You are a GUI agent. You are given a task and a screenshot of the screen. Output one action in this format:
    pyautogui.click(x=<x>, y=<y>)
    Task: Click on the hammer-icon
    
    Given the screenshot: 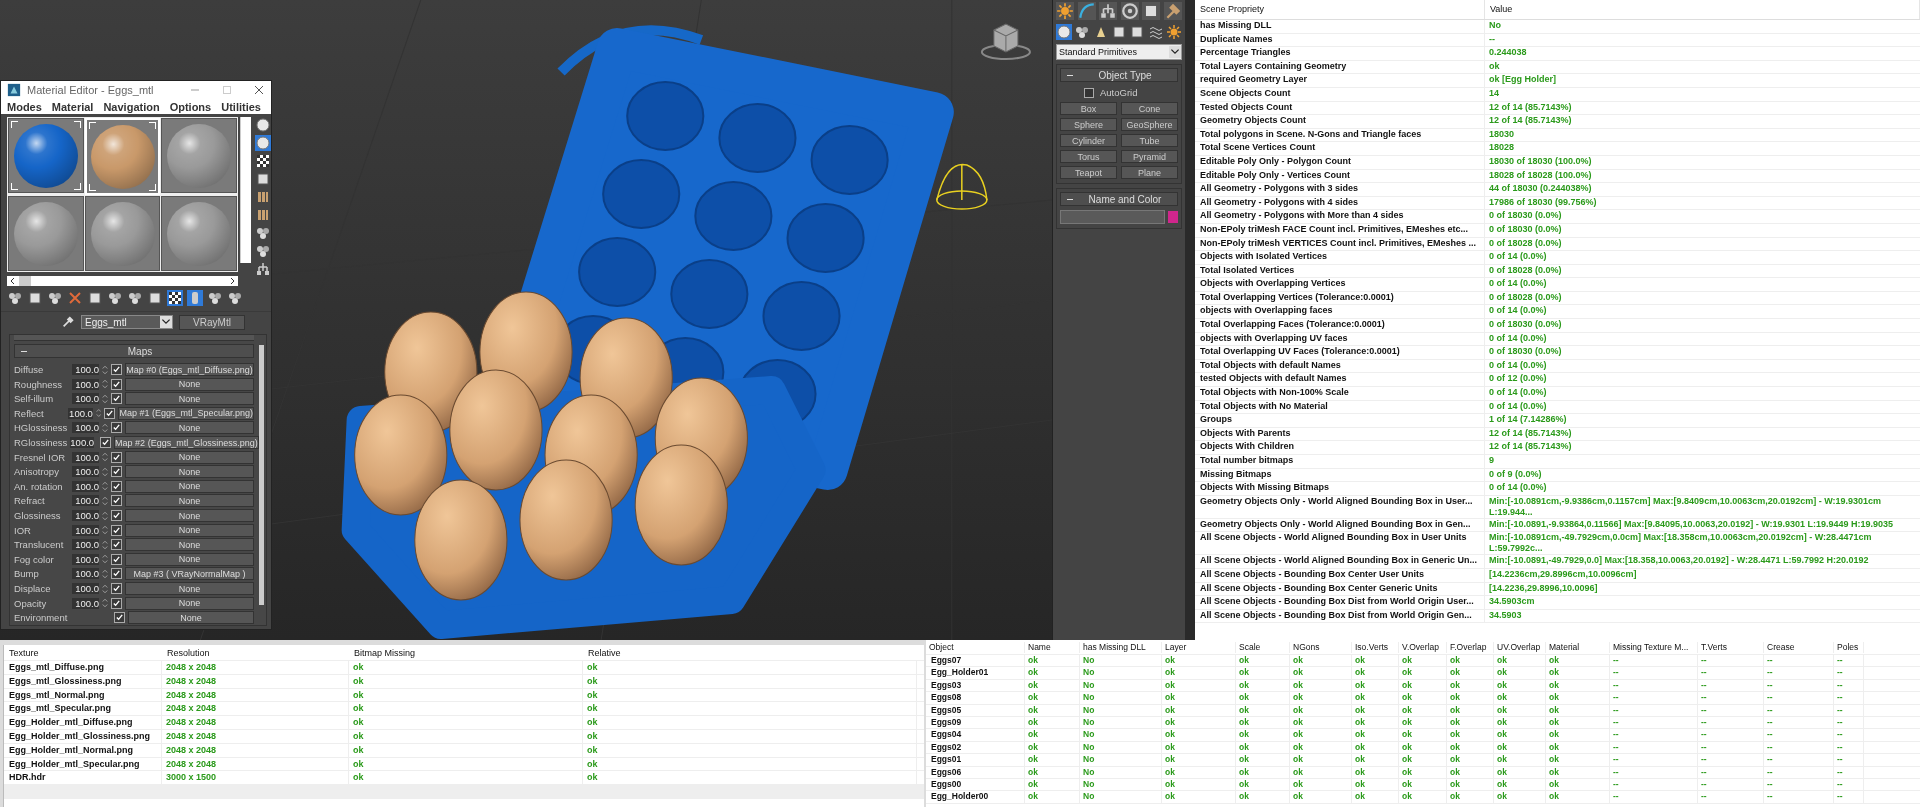 What is the action you would take?
    pyautogui.click(x=1172, y=11)
    